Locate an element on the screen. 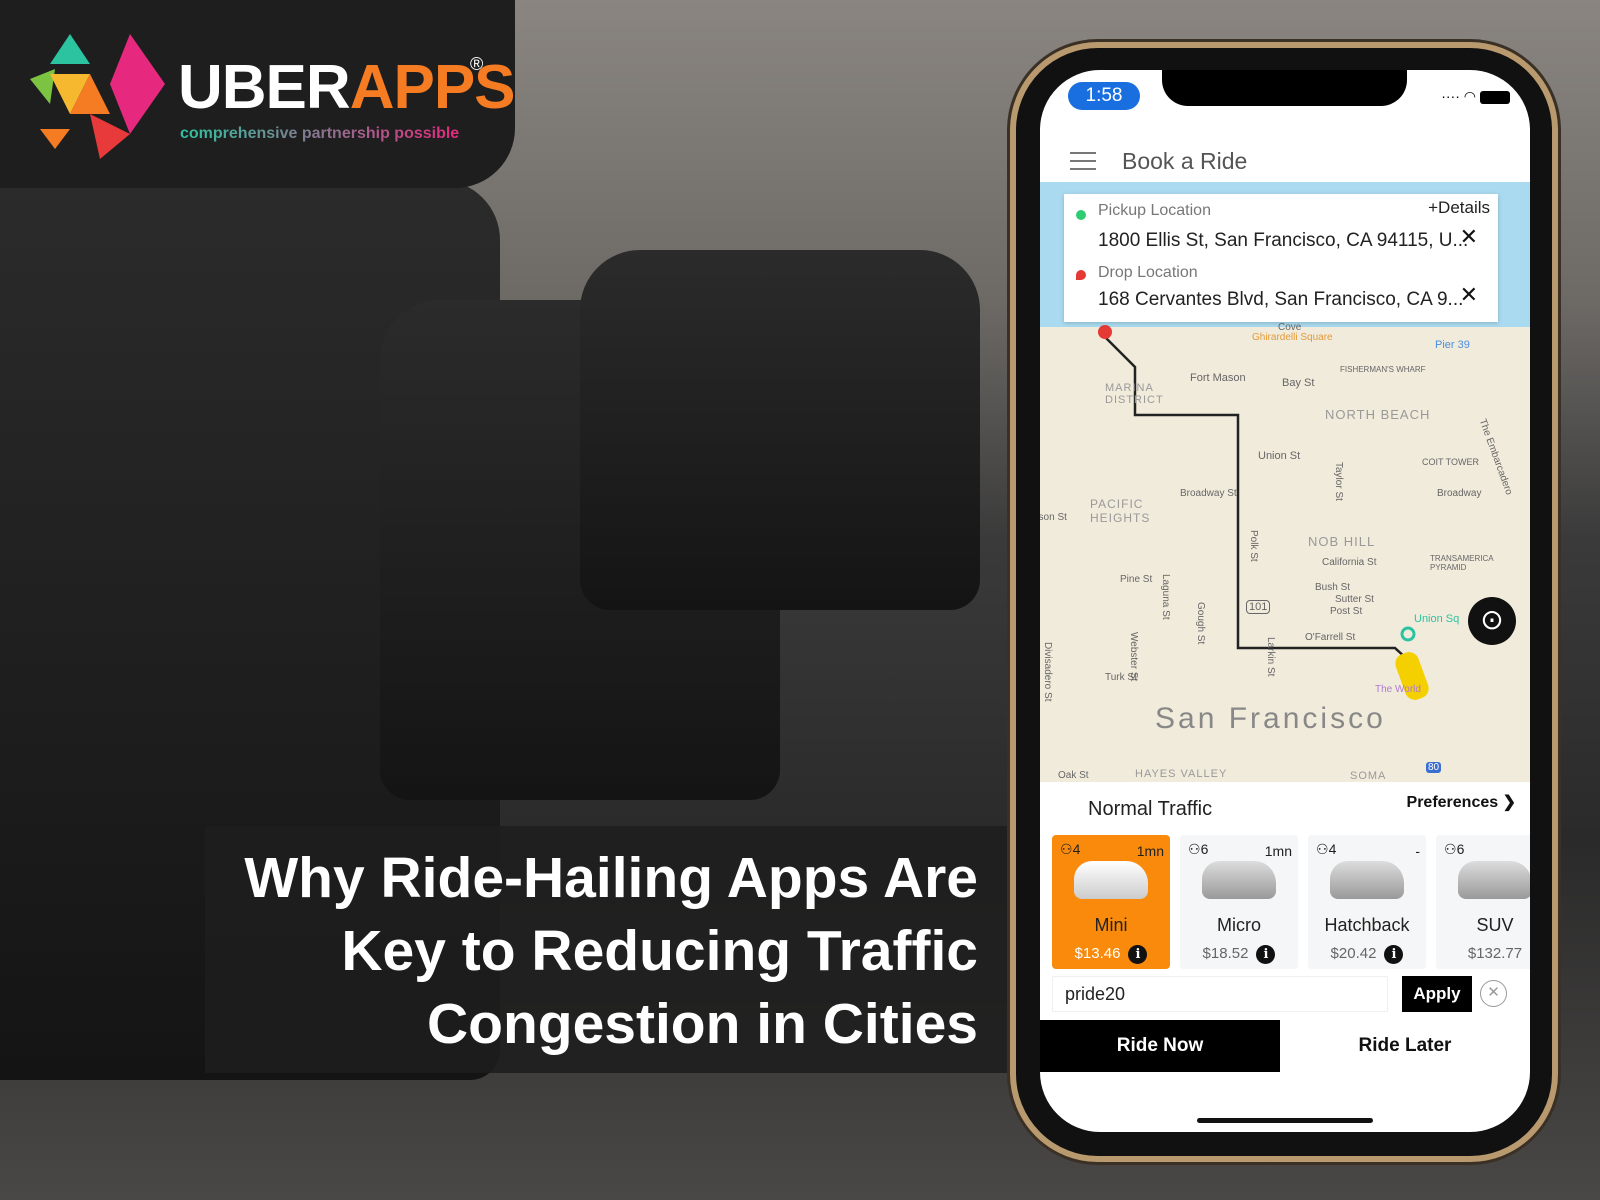  locate-me-icon: ⊙ is located at coordinates (1492, 621).